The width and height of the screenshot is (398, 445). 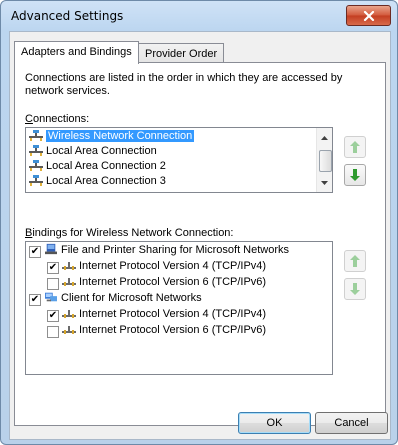 What do you see at coordinates (51, 297) in the screenshot?
I see `network-client-icon` at bounding box center [51, 297].